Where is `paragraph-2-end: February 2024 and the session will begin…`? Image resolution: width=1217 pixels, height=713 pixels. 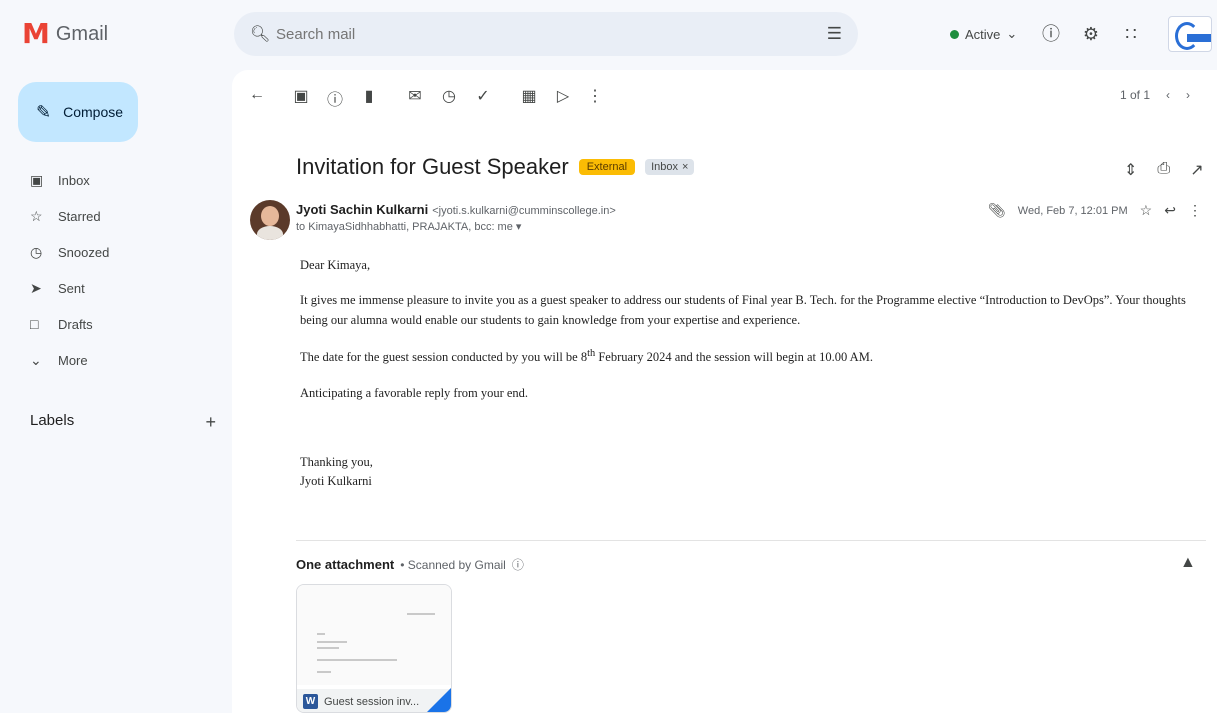 paragraph-2-end: February 2024 and the session will begin… is located at coordinates (734, 357).